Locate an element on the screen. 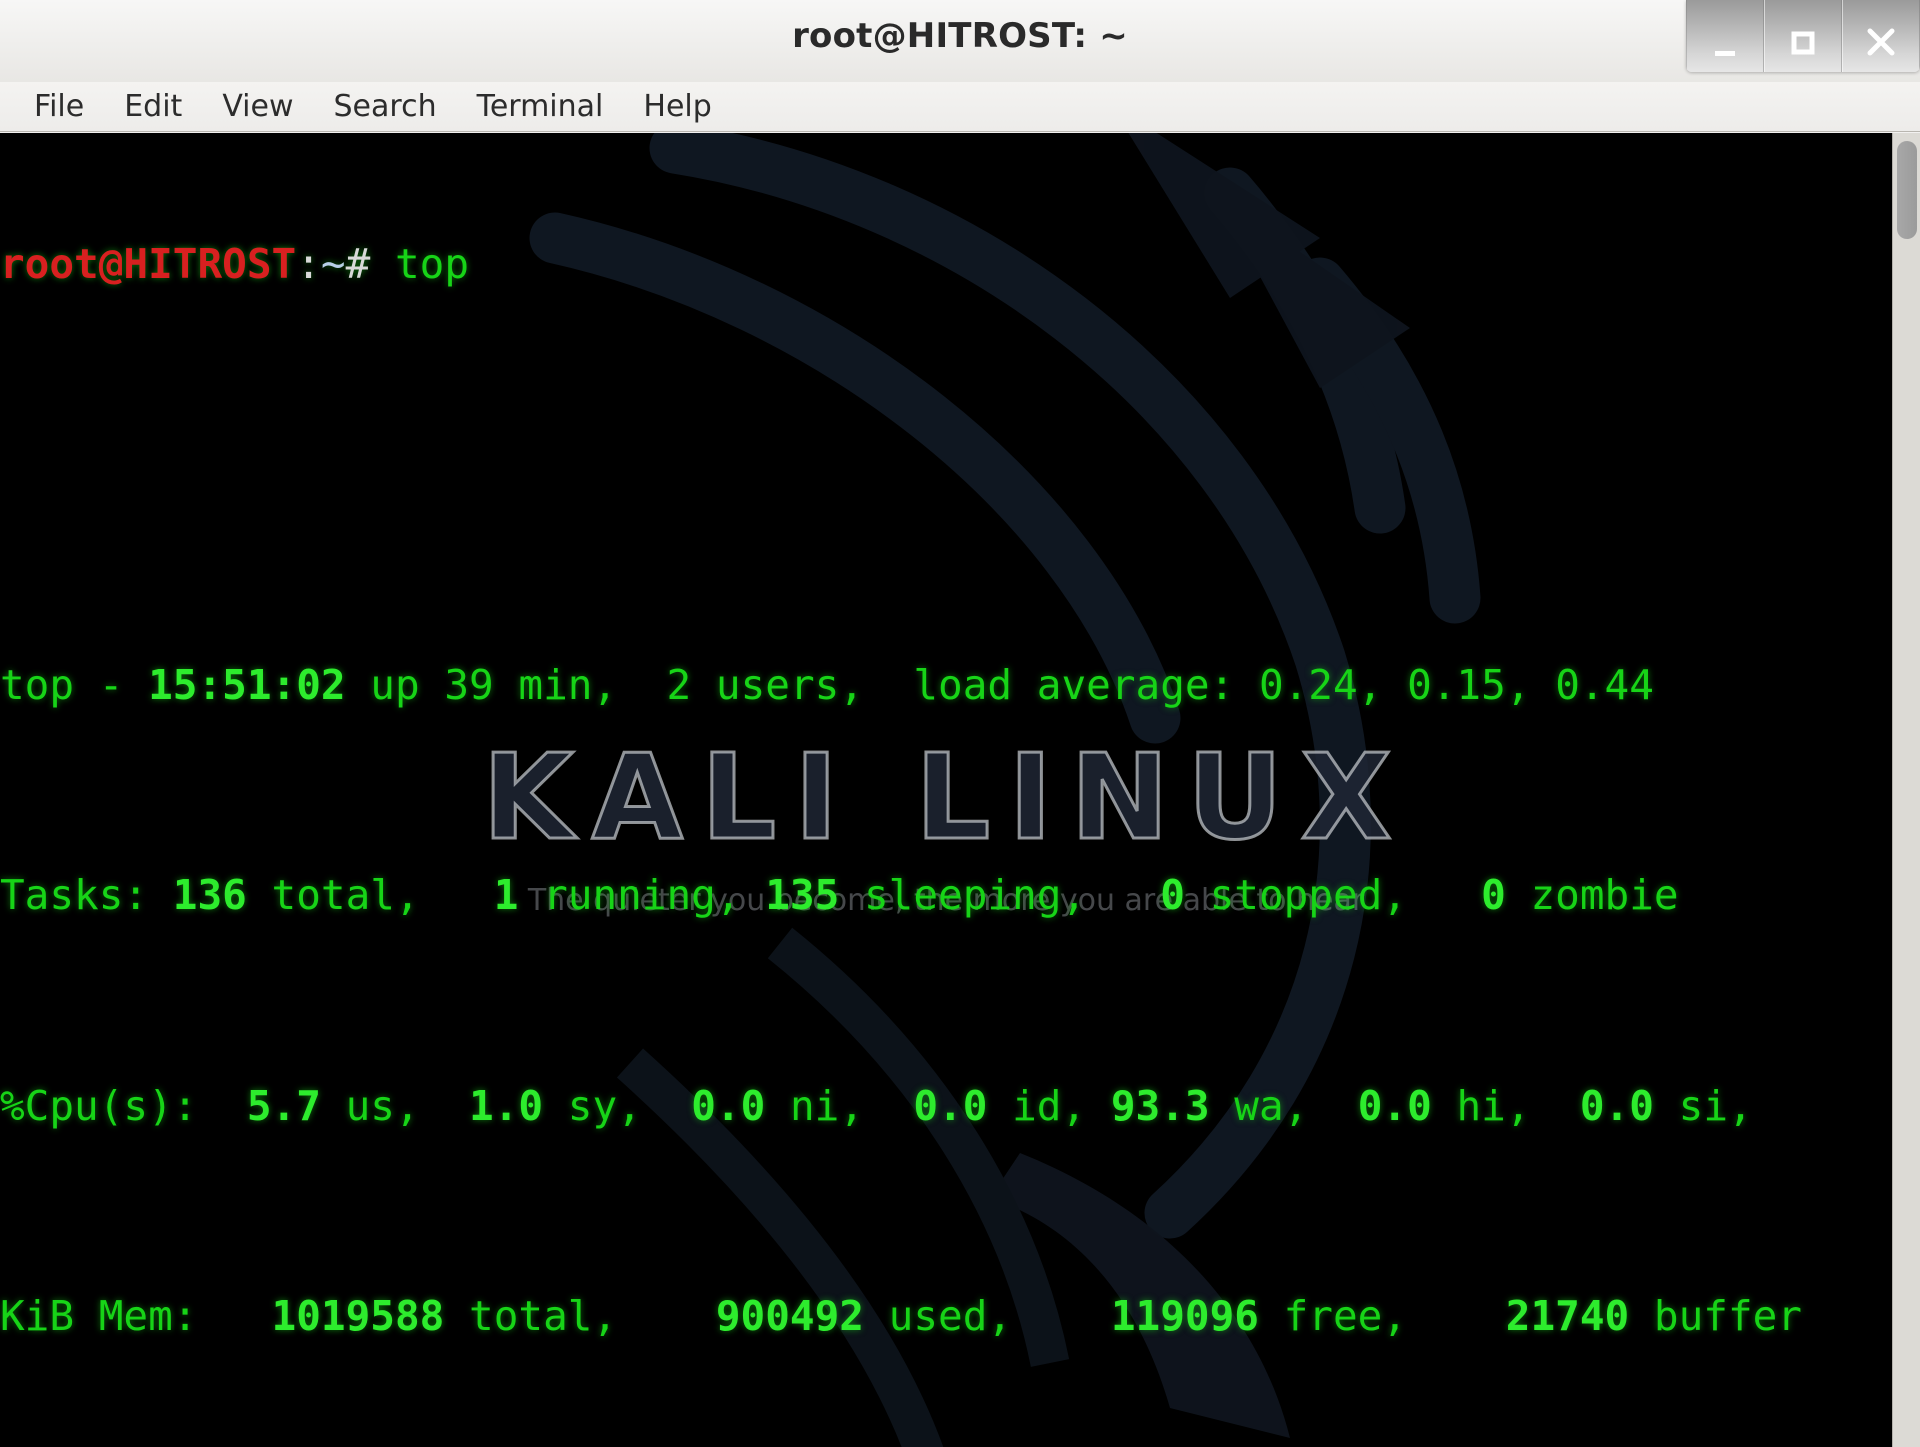  window-controls is located at coordinates (1803, 36).